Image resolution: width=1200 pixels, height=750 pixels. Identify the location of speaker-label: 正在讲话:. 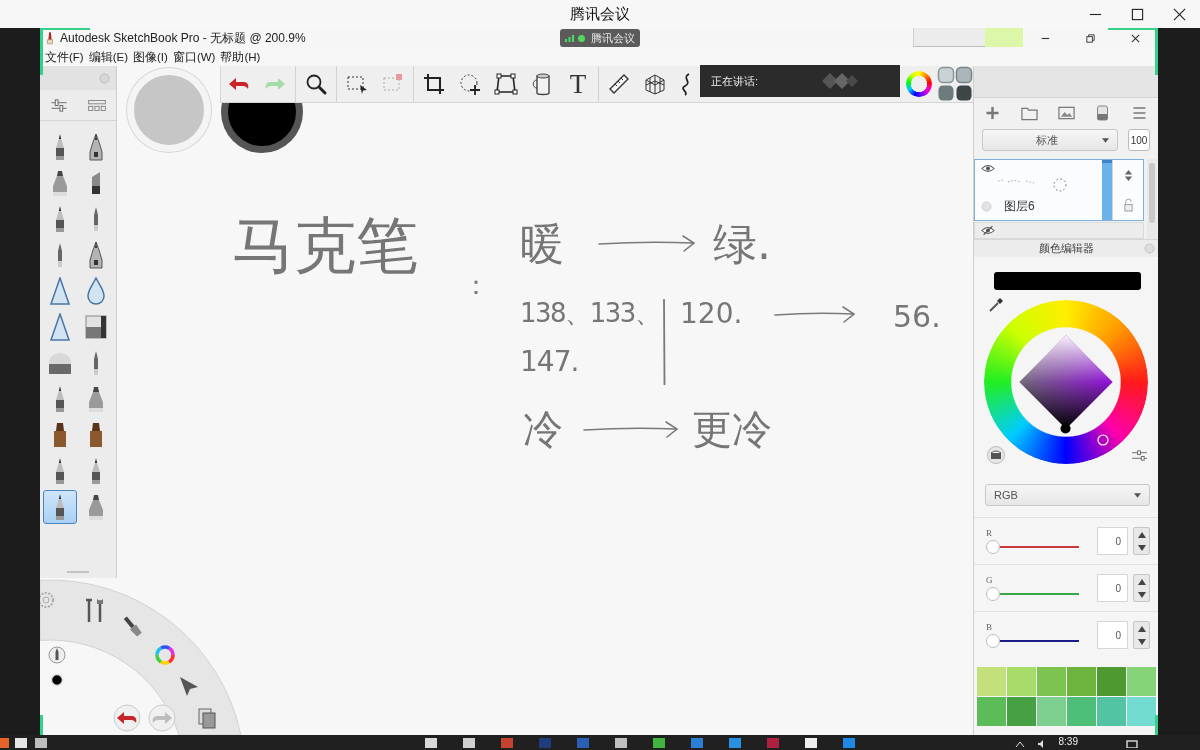
(735, 81).